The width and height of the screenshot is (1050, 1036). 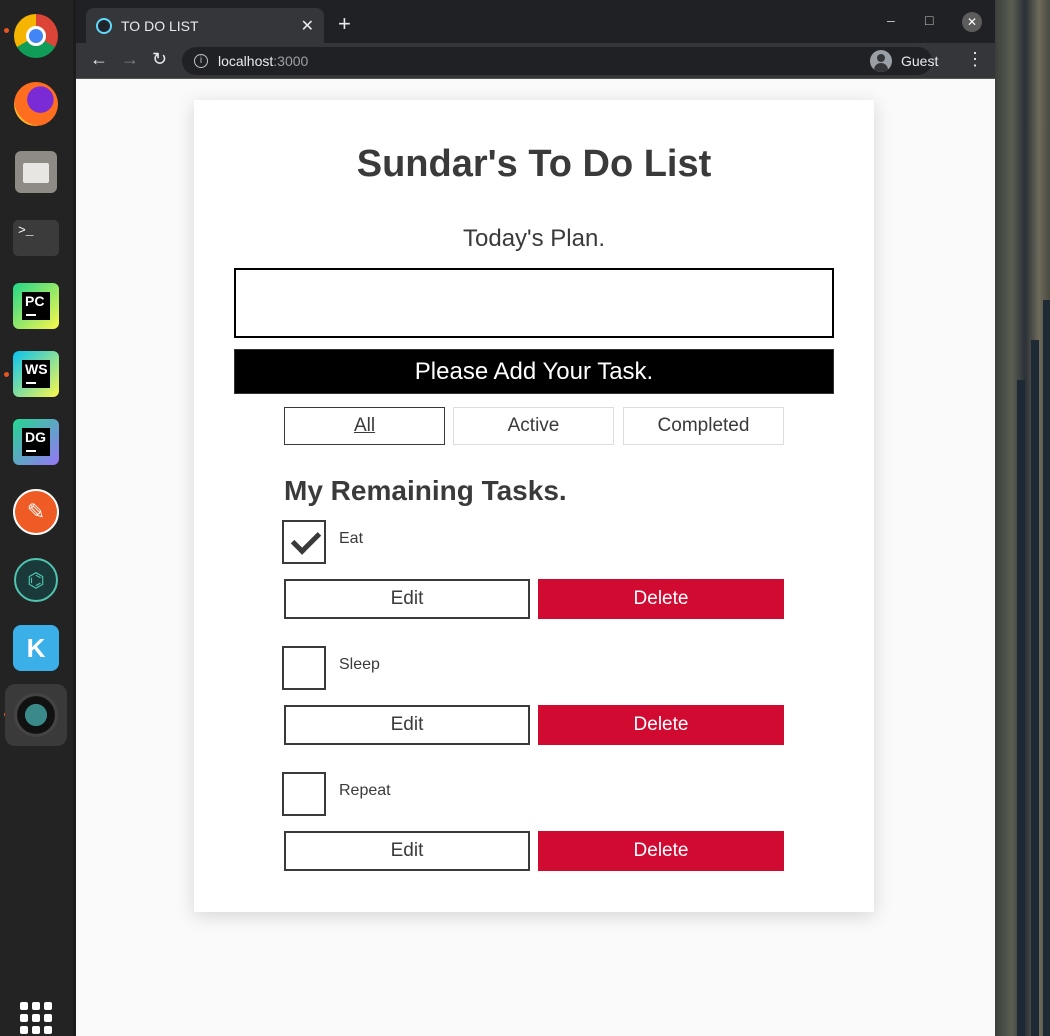 What do you see at coordinates (364, 426) in the screenshot?
I see `filter-all-button: All` at bounding box center [364, 426].